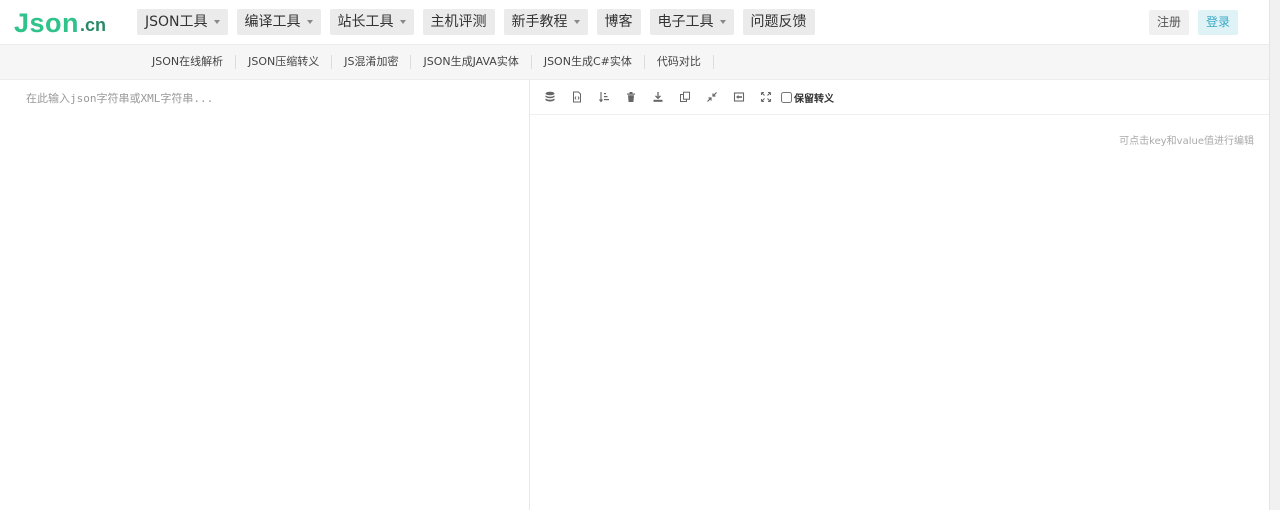 This screenshot has height=510, width=1280. I want to click on login-button: 登录, so click(1217, 22).